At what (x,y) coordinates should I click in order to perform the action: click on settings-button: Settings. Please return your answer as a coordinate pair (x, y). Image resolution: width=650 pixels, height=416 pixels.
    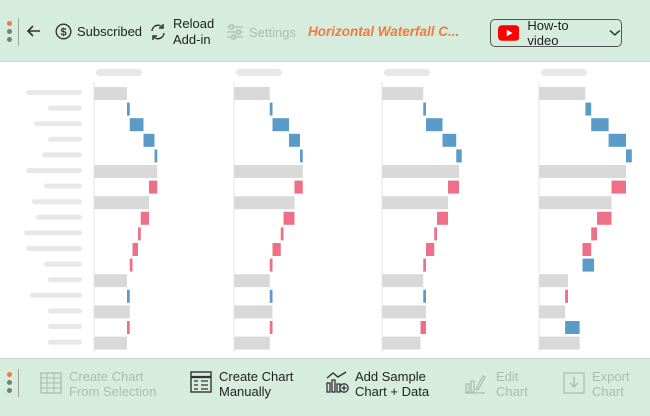
    Looking at the image, I should click on (261, 32).